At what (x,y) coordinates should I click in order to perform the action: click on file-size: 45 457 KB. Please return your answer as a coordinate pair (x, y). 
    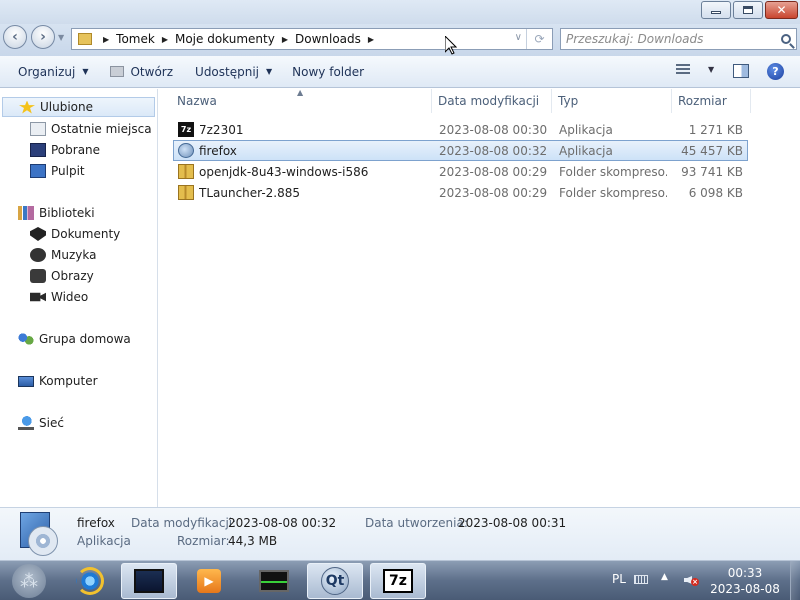
    Looking at the image, I should click on (712, 150).